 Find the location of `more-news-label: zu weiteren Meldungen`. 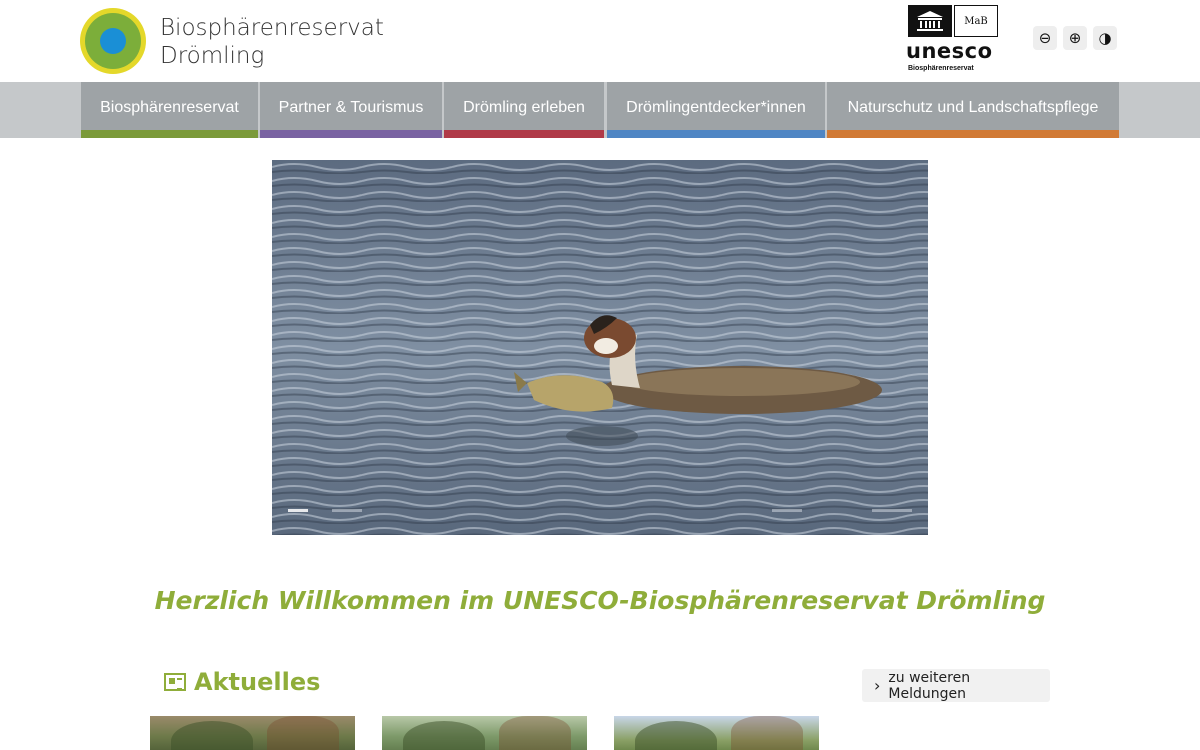

more-news-label: zu weiteren Meldungen is located at coordinates (929, 685).